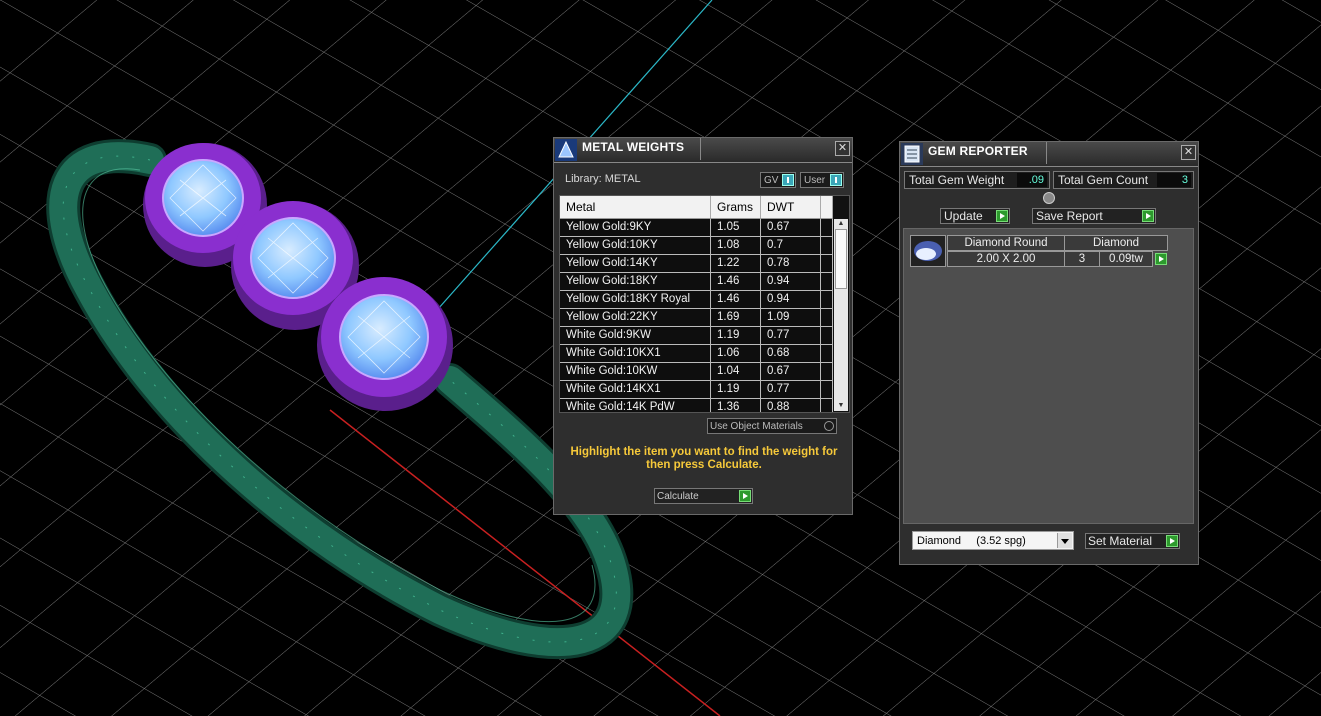 The height and width of the screenshot is (716, 1321). Describe the element at coordinates (635, 281) in the screenshot. I see `cell-metal: Yellow Gold:18KY` at that location.